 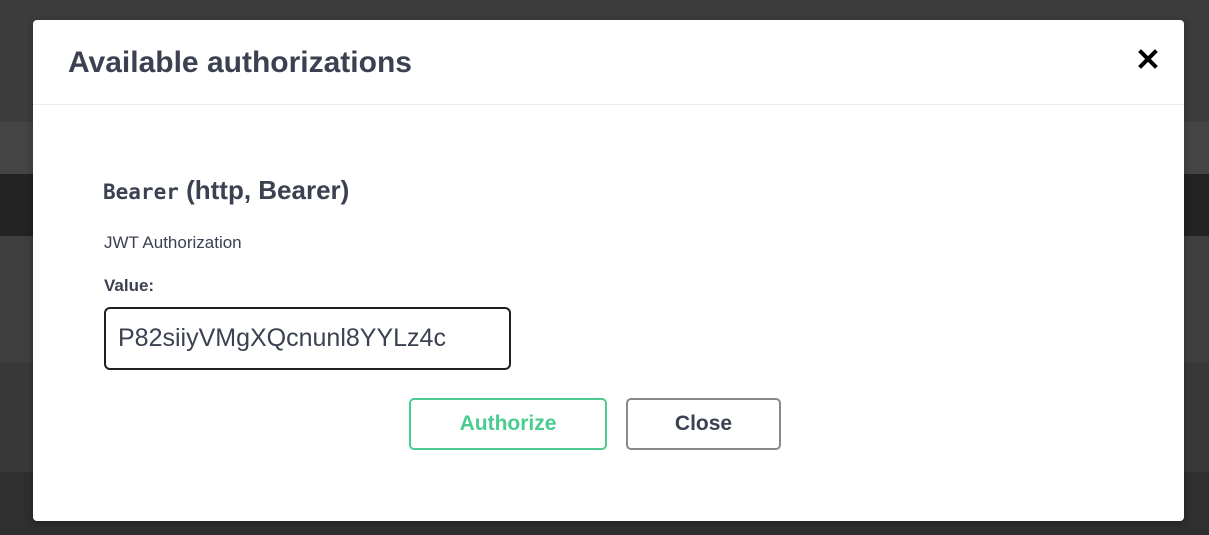 I want to click on scheme-name: Bearer, so click(x=141, y=192).